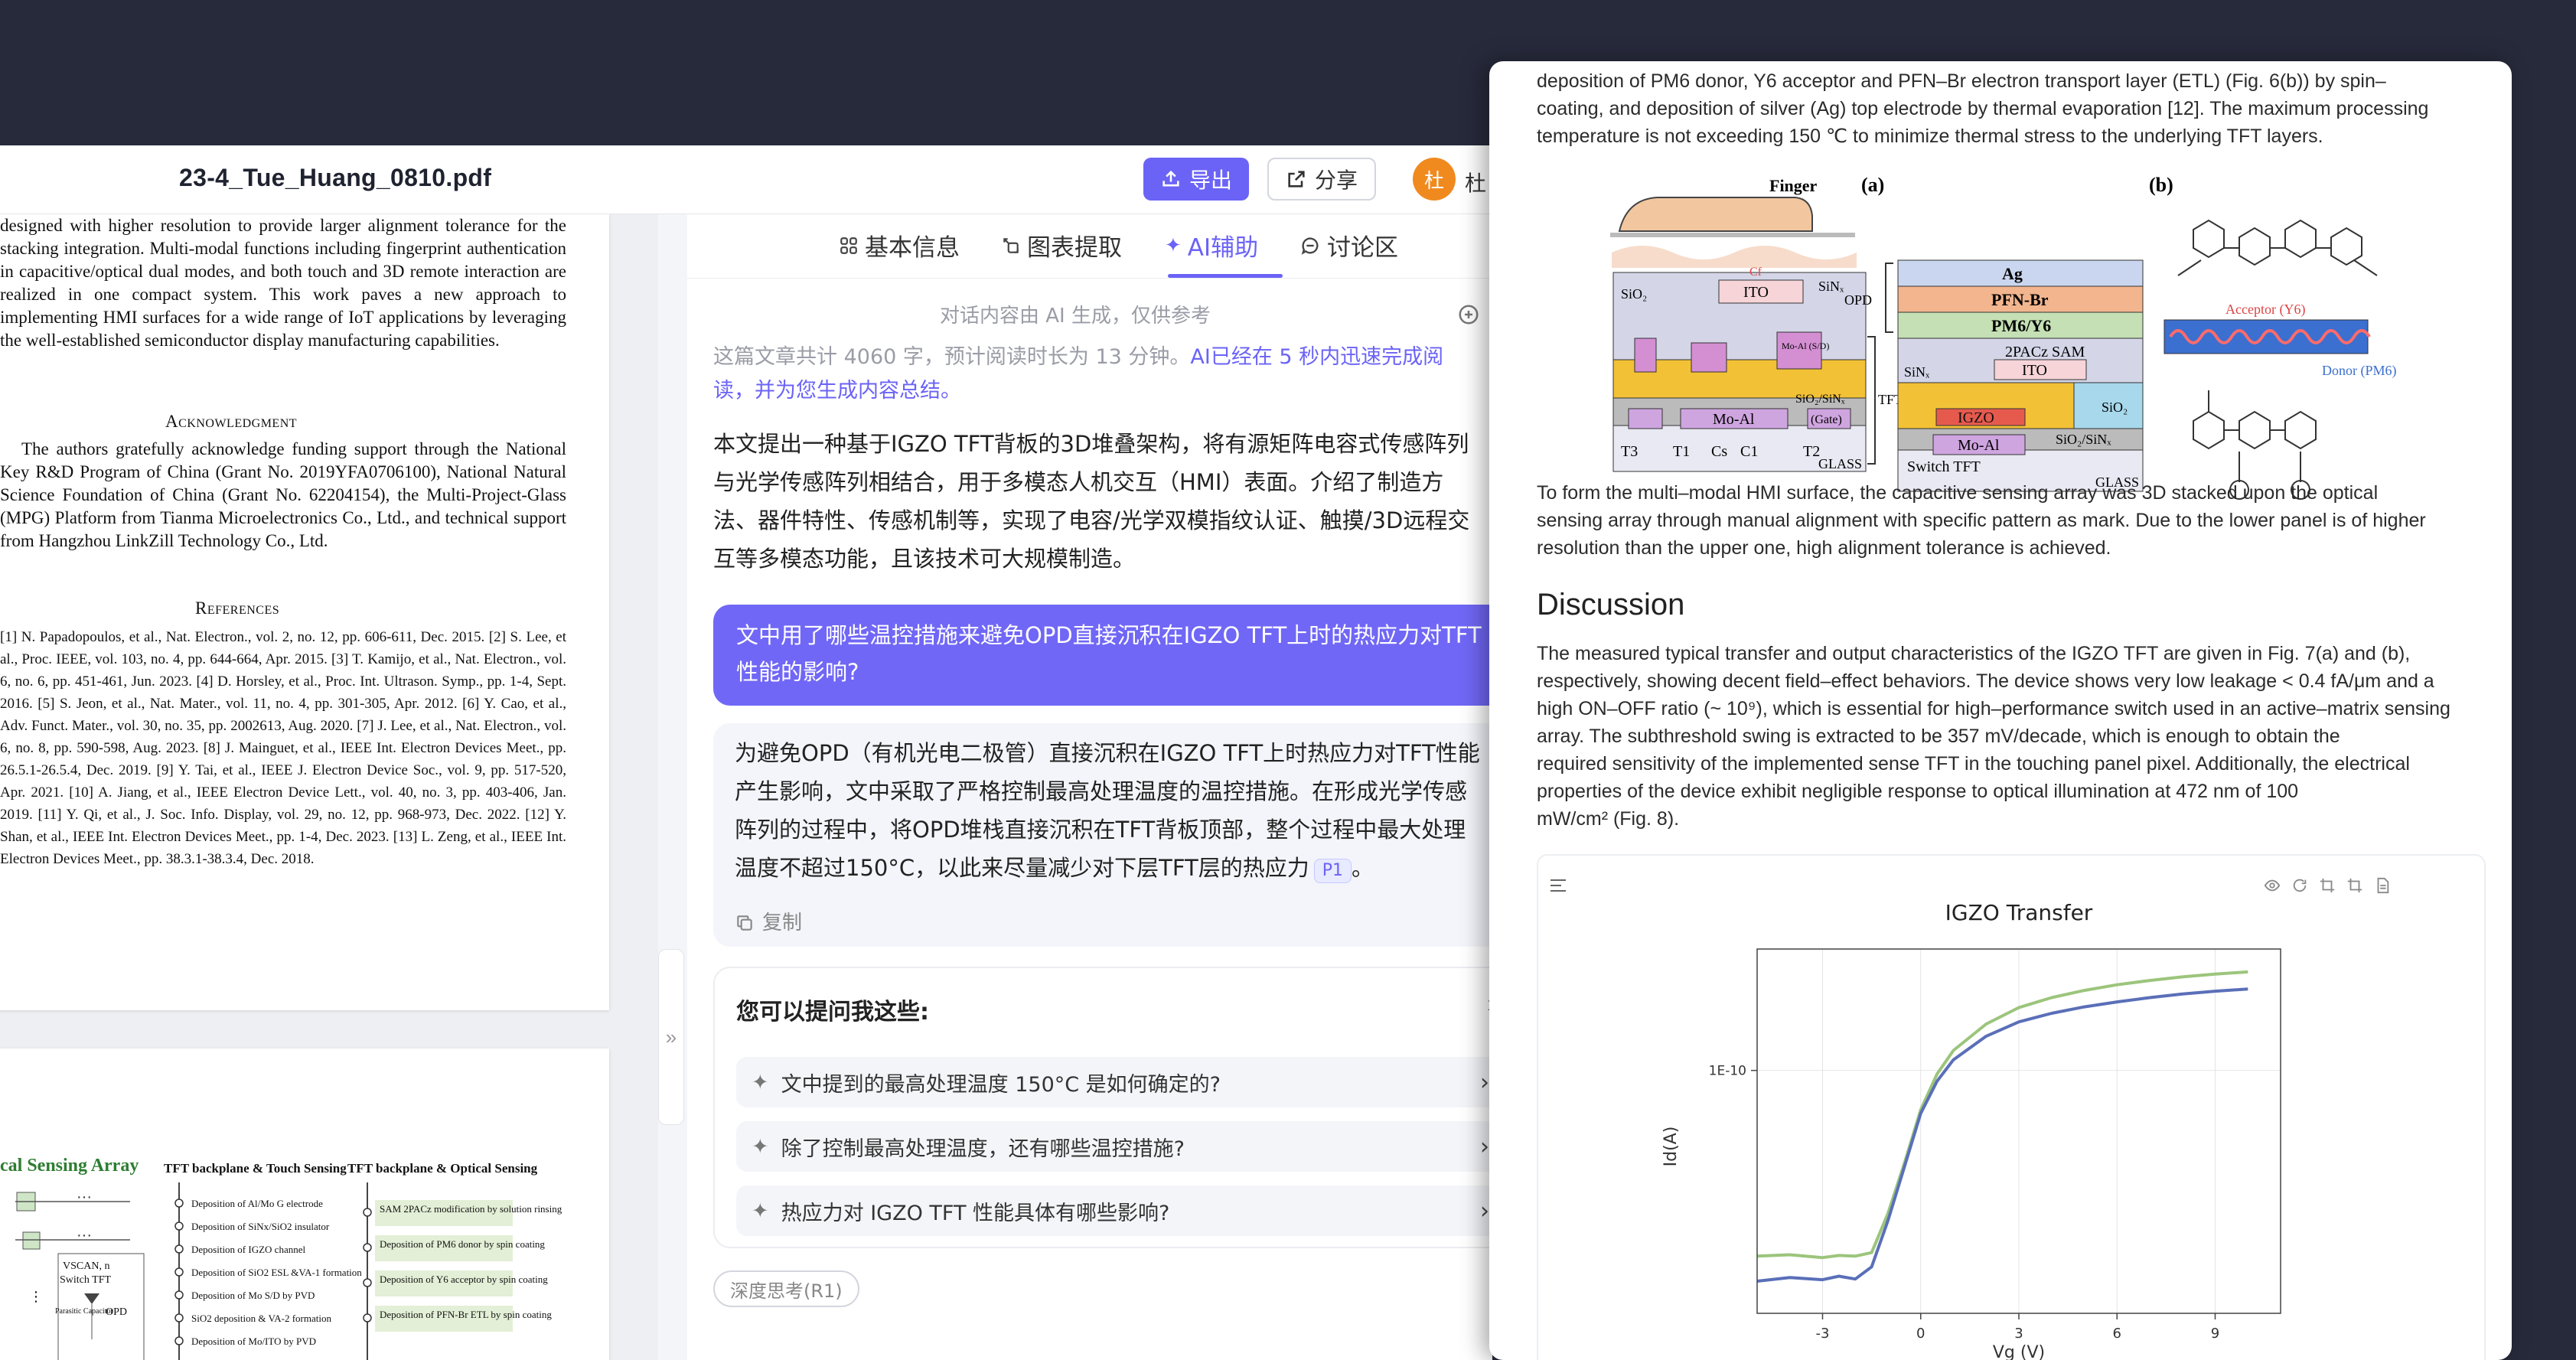  What do you see at coordinates (69, 1166) in the screenshot?
I see `fig-col1-title: cal Sensing Array` at bounding box center [69, 1166].